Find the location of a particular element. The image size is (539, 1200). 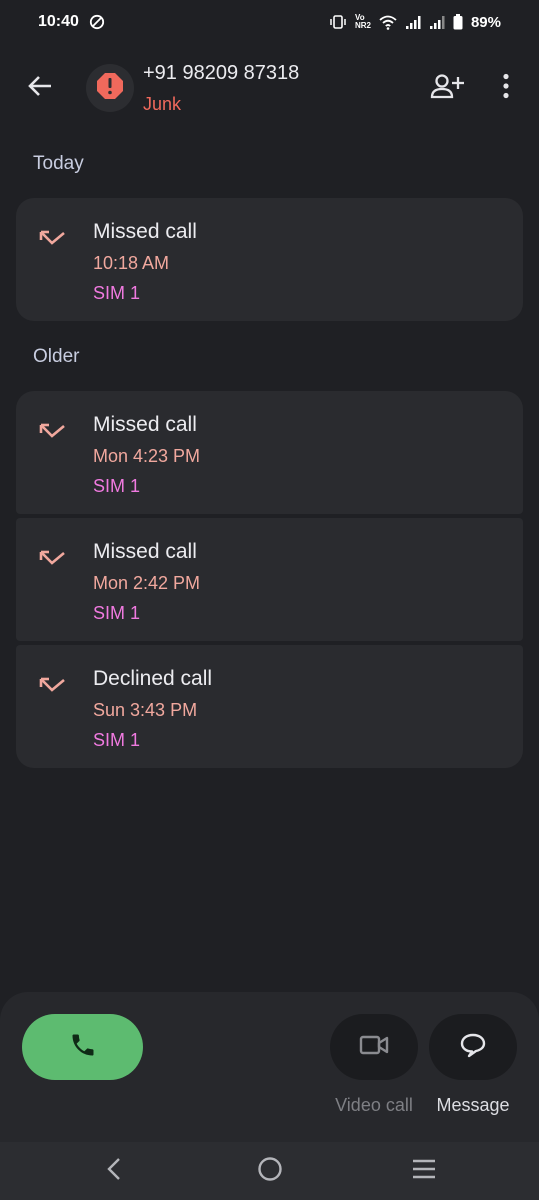

action-bar: Video call Message is located at coordinates (269, 1067).